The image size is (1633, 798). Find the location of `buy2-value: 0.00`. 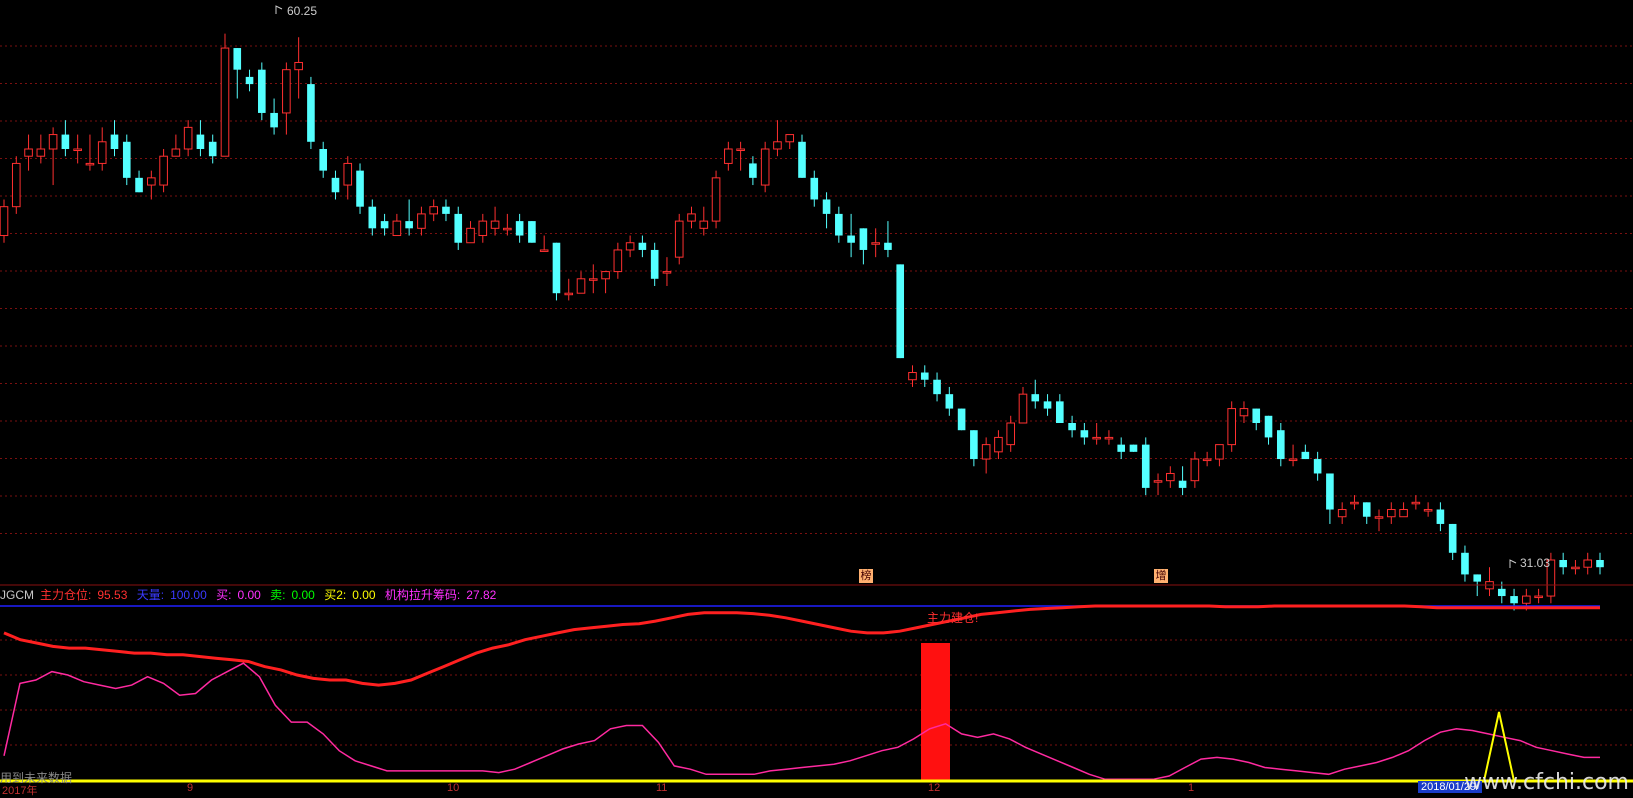

buy2-value: 0.00 is located at coordinates (364, 595).